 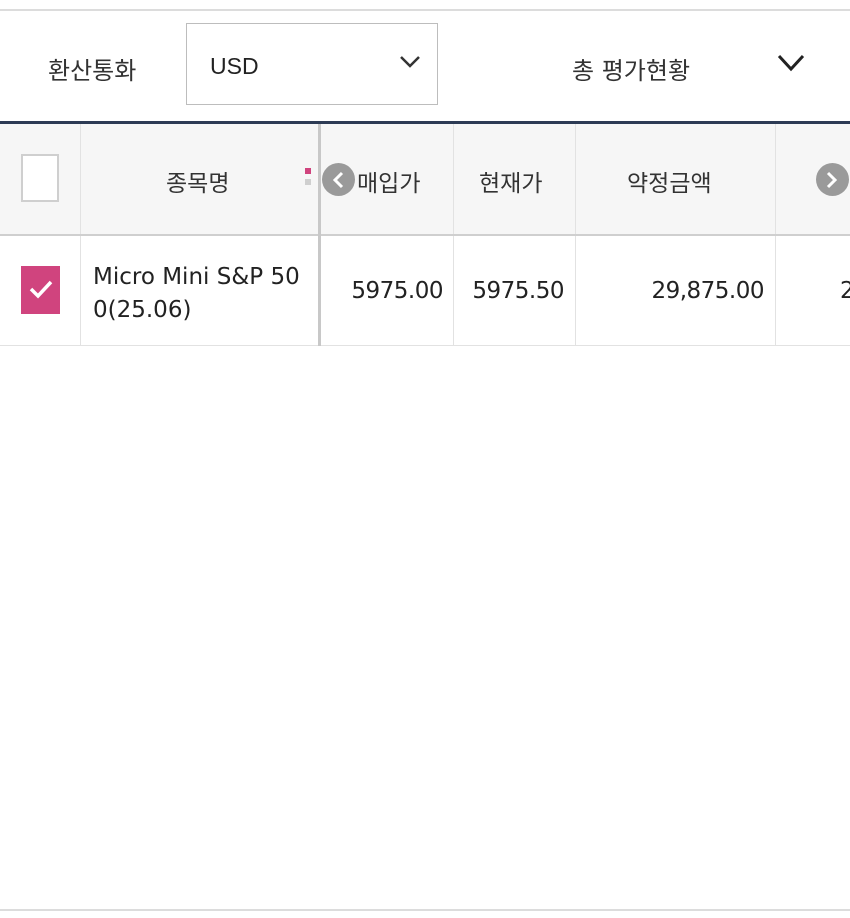 I want to click on row-contract-amount-cell: 29,875.00, so click(x=676, y=290).